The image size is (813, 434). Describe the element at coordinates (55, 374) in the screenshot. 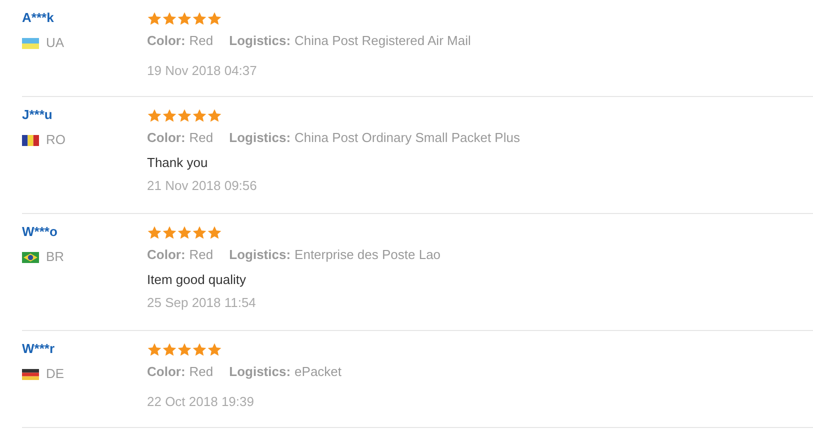

I see `country-code: DE` at that location.